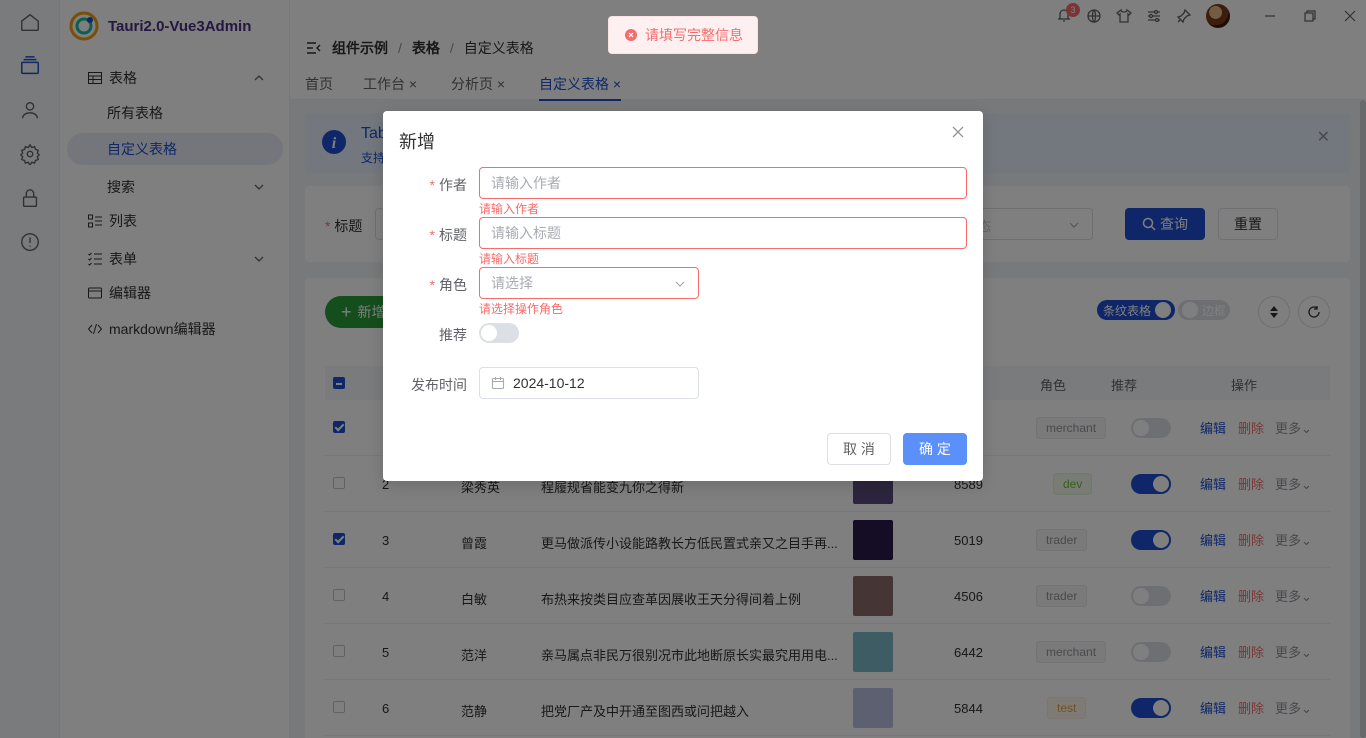  I want to click on role-error: 请选择操作角色, so click(521, 309).